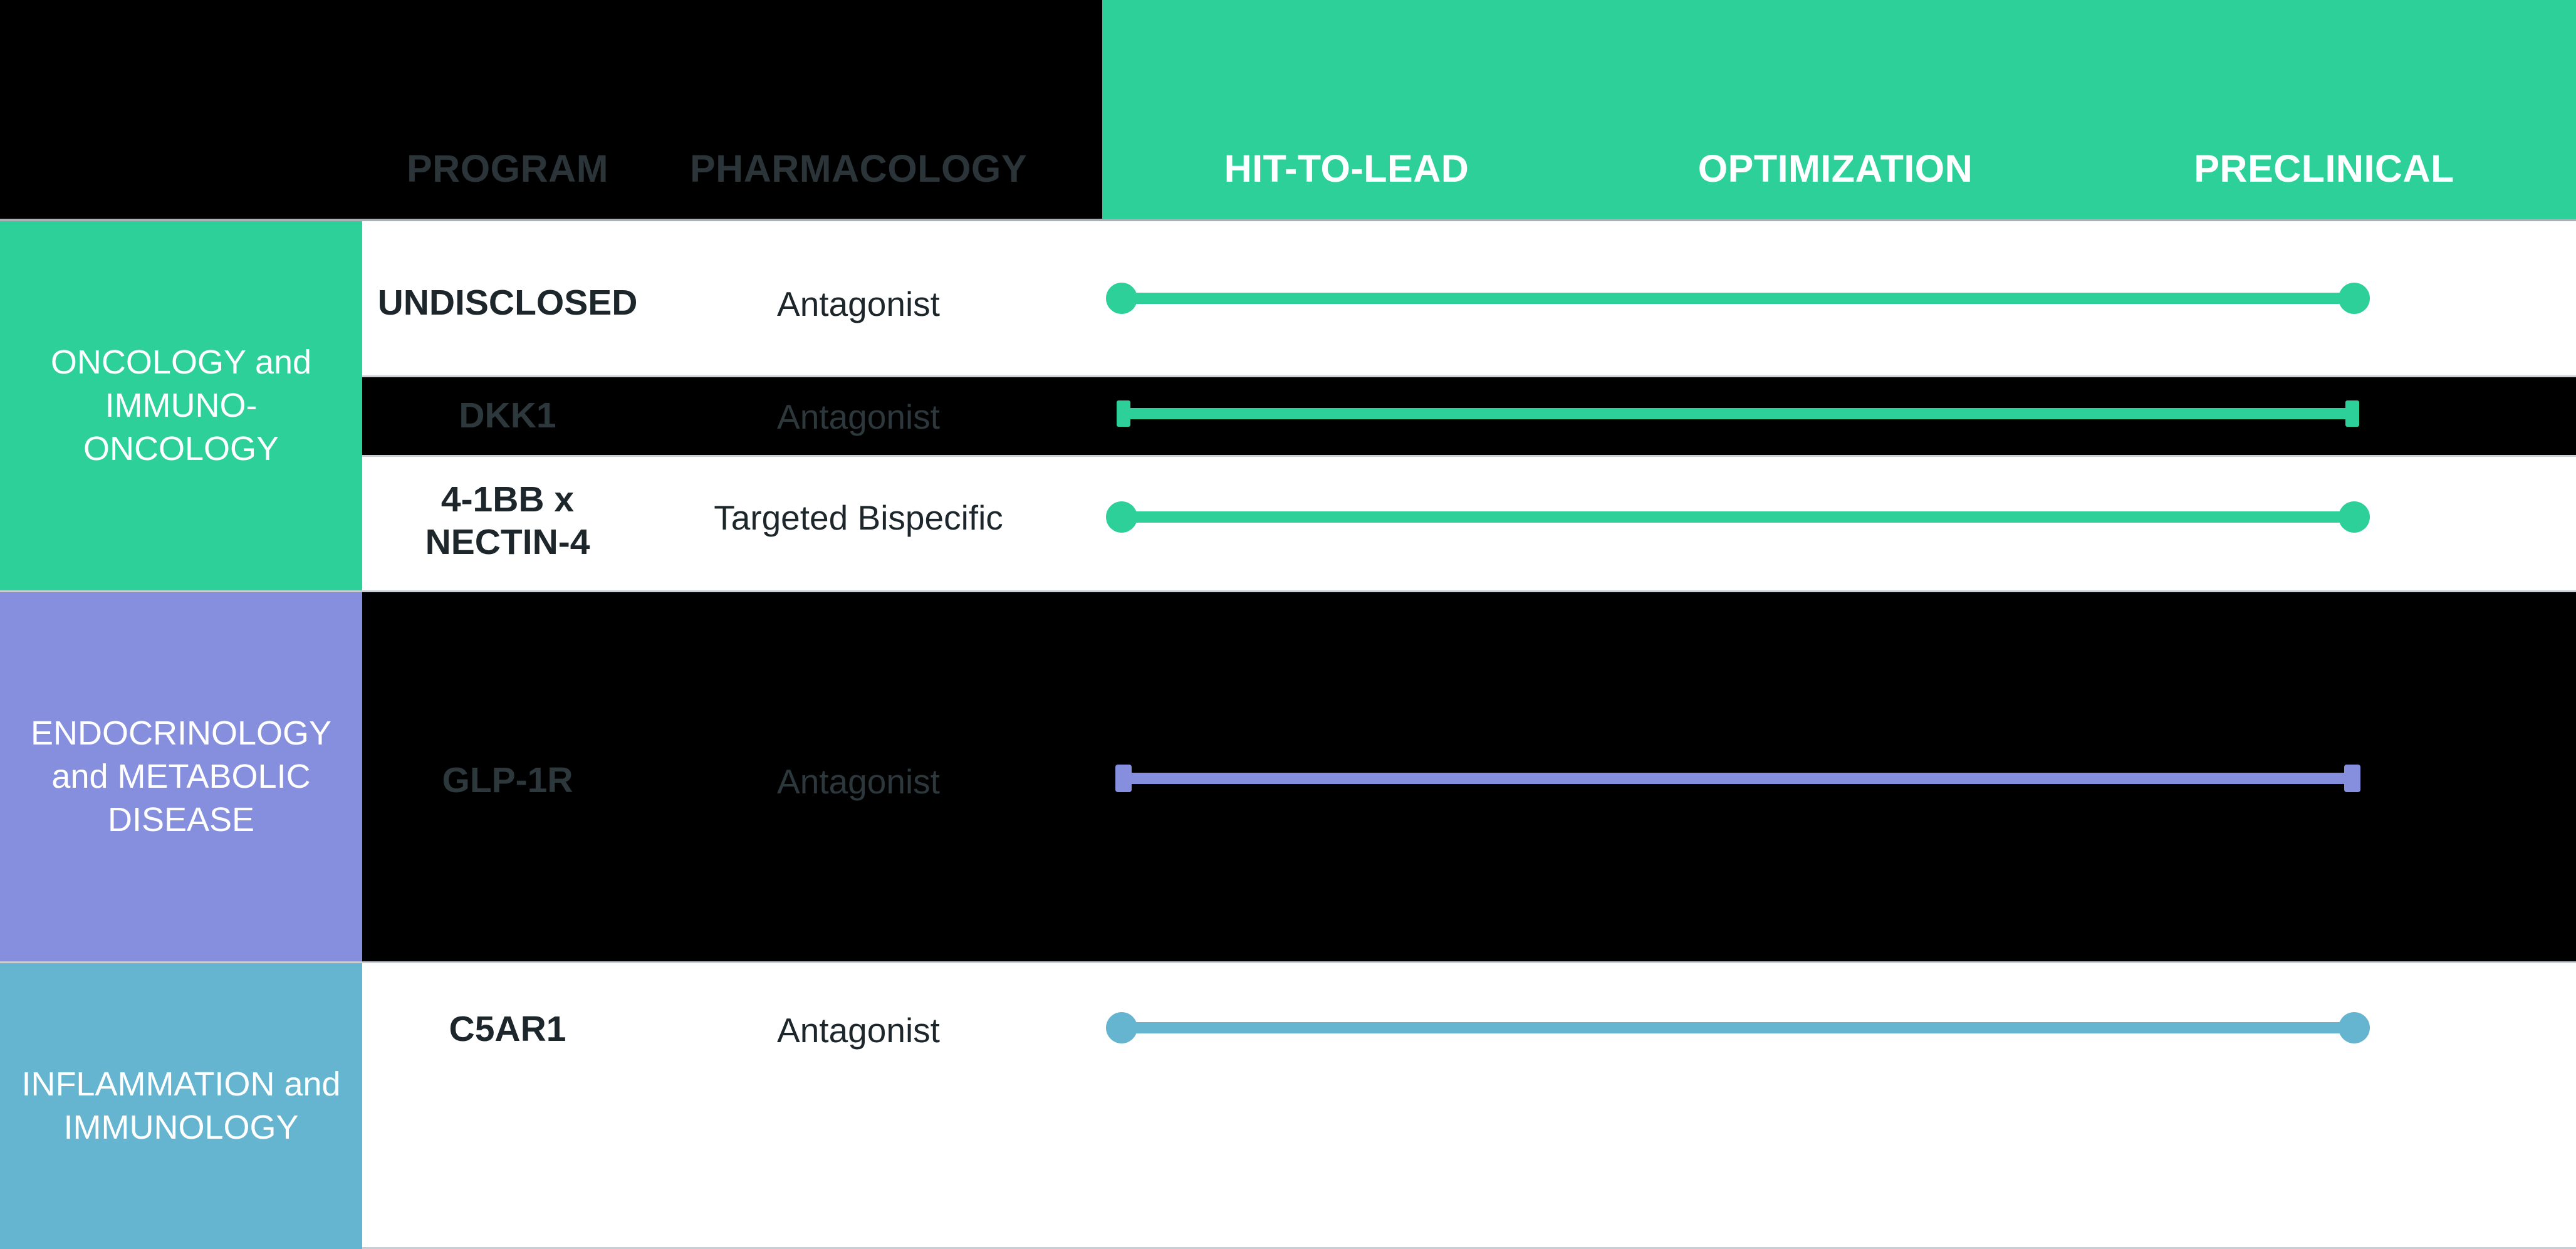  I want to click on category-oncology: ONCOLOGY and IMMUNO-ONCOLOGY, so click(181, 405).